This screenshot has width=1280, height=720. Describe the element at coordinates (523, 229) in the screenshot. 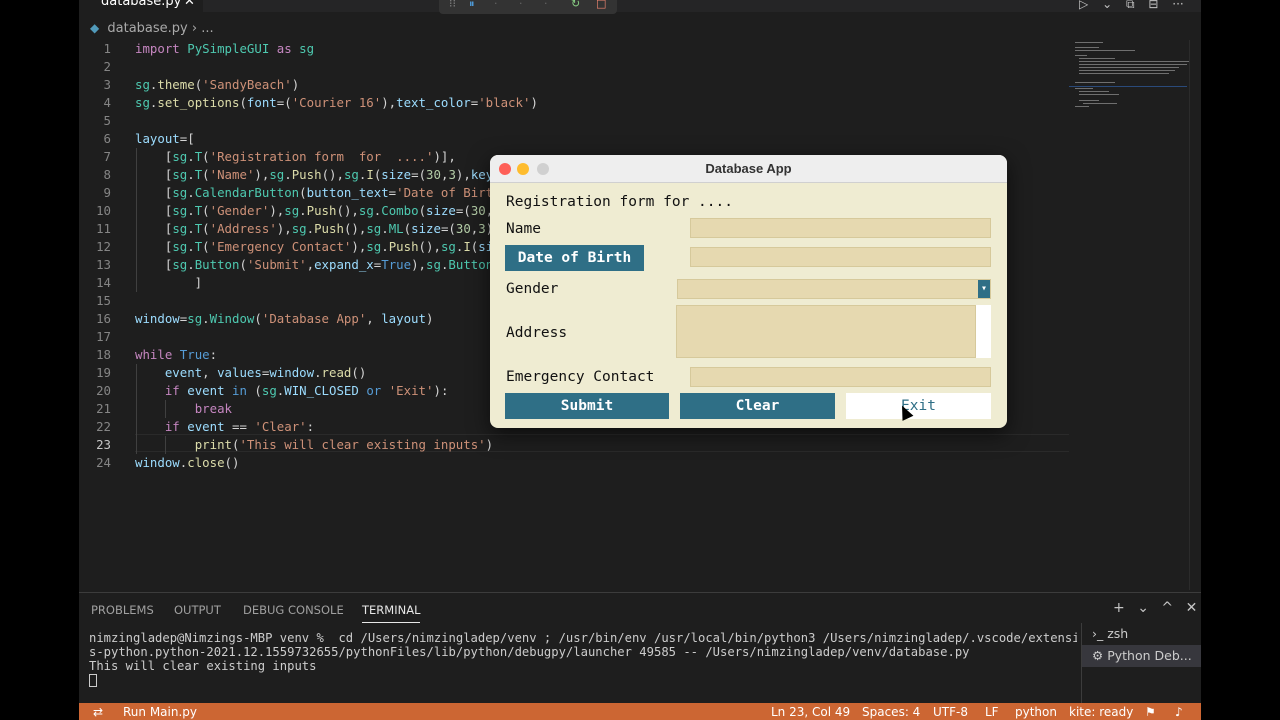

I see `name-label: Name` at that location.